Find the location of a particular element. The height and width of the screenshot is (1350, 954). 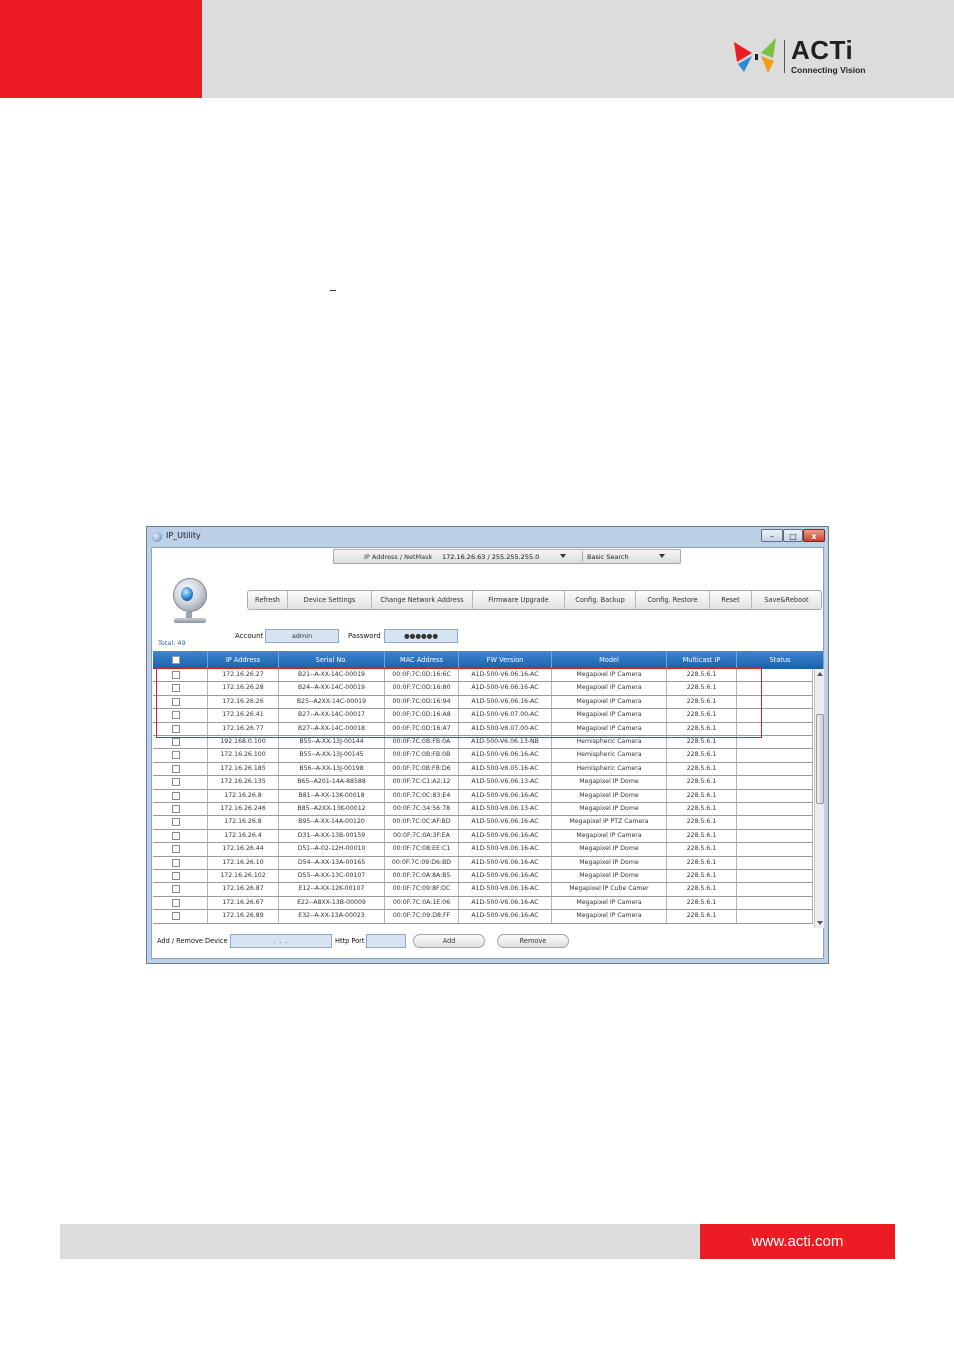

cell-ip-address: 192.168.0.100 is located at coordinates (243, 742).